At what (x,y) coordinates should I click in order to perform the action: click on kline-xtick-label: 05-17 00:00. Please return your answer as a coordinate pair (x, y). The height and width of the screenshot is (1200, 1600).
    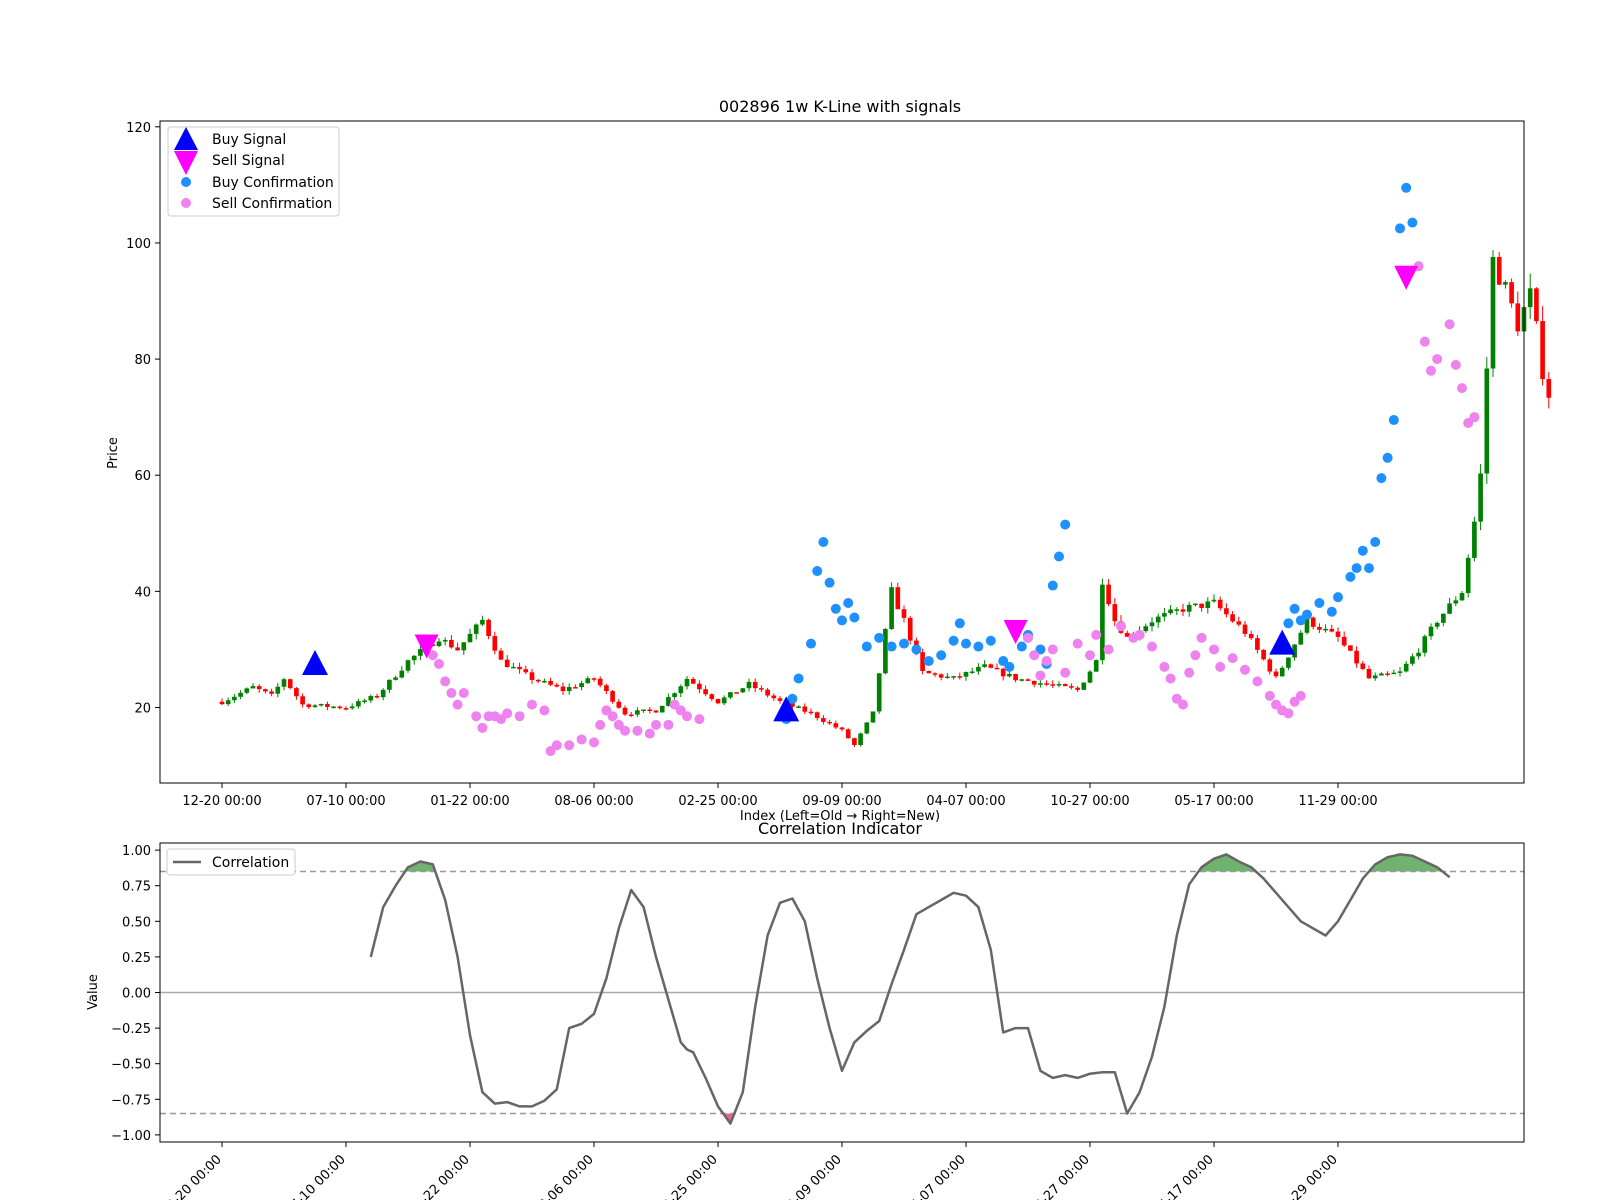
    Looking at the image, I should click on (1213, 801).